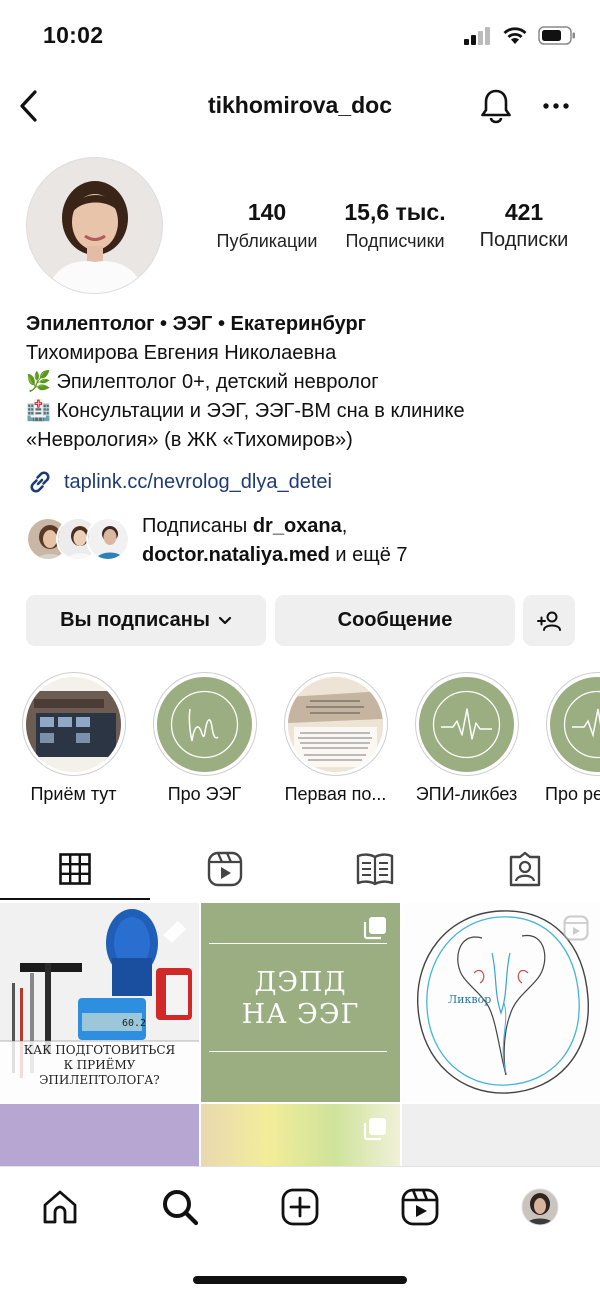 The image size is (600, 1298). I want to click on tab-tagged, so click(525, 869).